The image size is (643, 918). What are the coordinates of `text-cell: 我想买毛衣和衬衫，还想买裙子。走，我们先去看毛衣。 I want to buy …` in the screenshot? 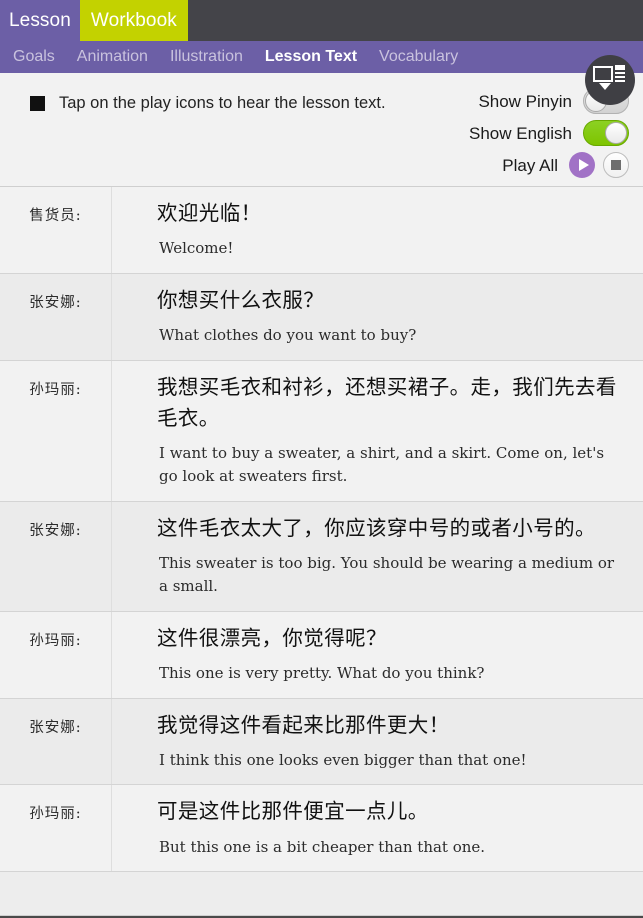 It's located at (377, 431).